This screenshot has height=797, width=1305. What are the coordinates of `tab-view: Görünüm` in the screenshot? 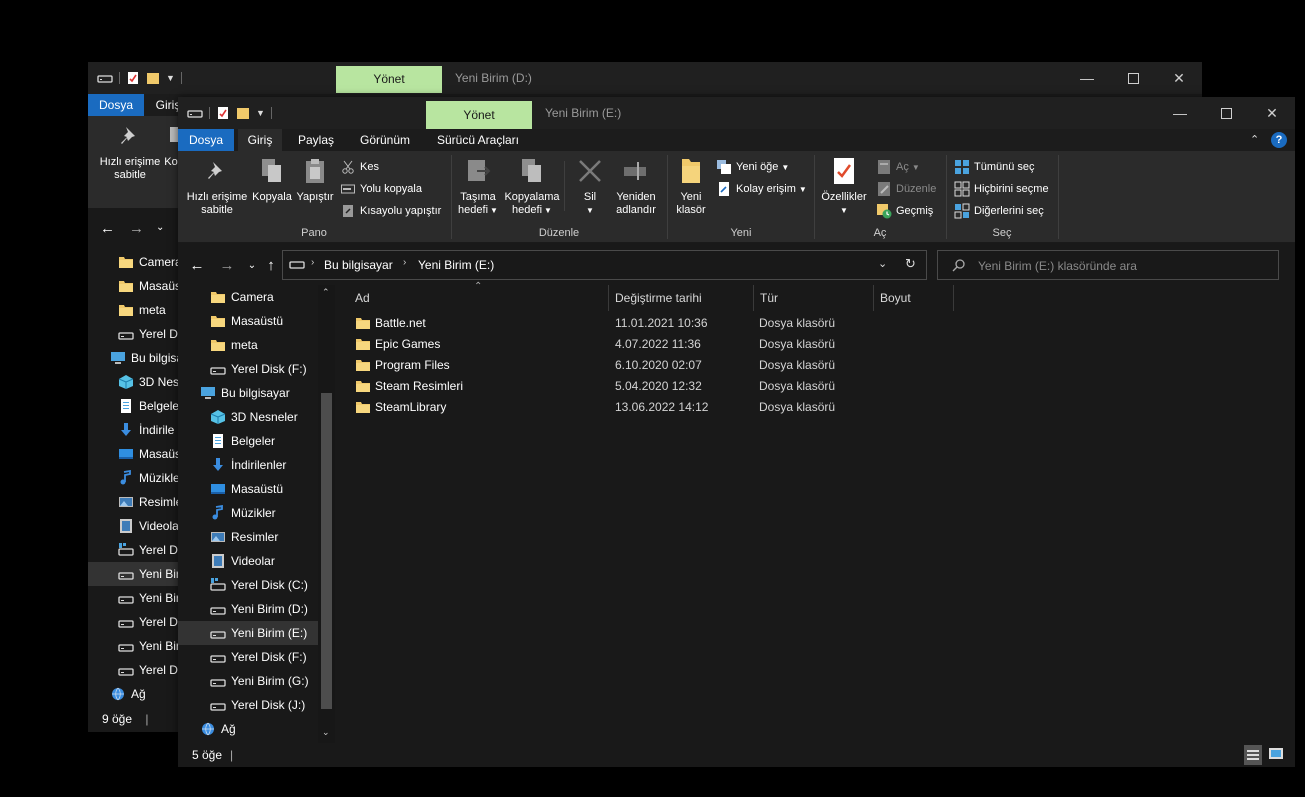 It's located at (385, 140).